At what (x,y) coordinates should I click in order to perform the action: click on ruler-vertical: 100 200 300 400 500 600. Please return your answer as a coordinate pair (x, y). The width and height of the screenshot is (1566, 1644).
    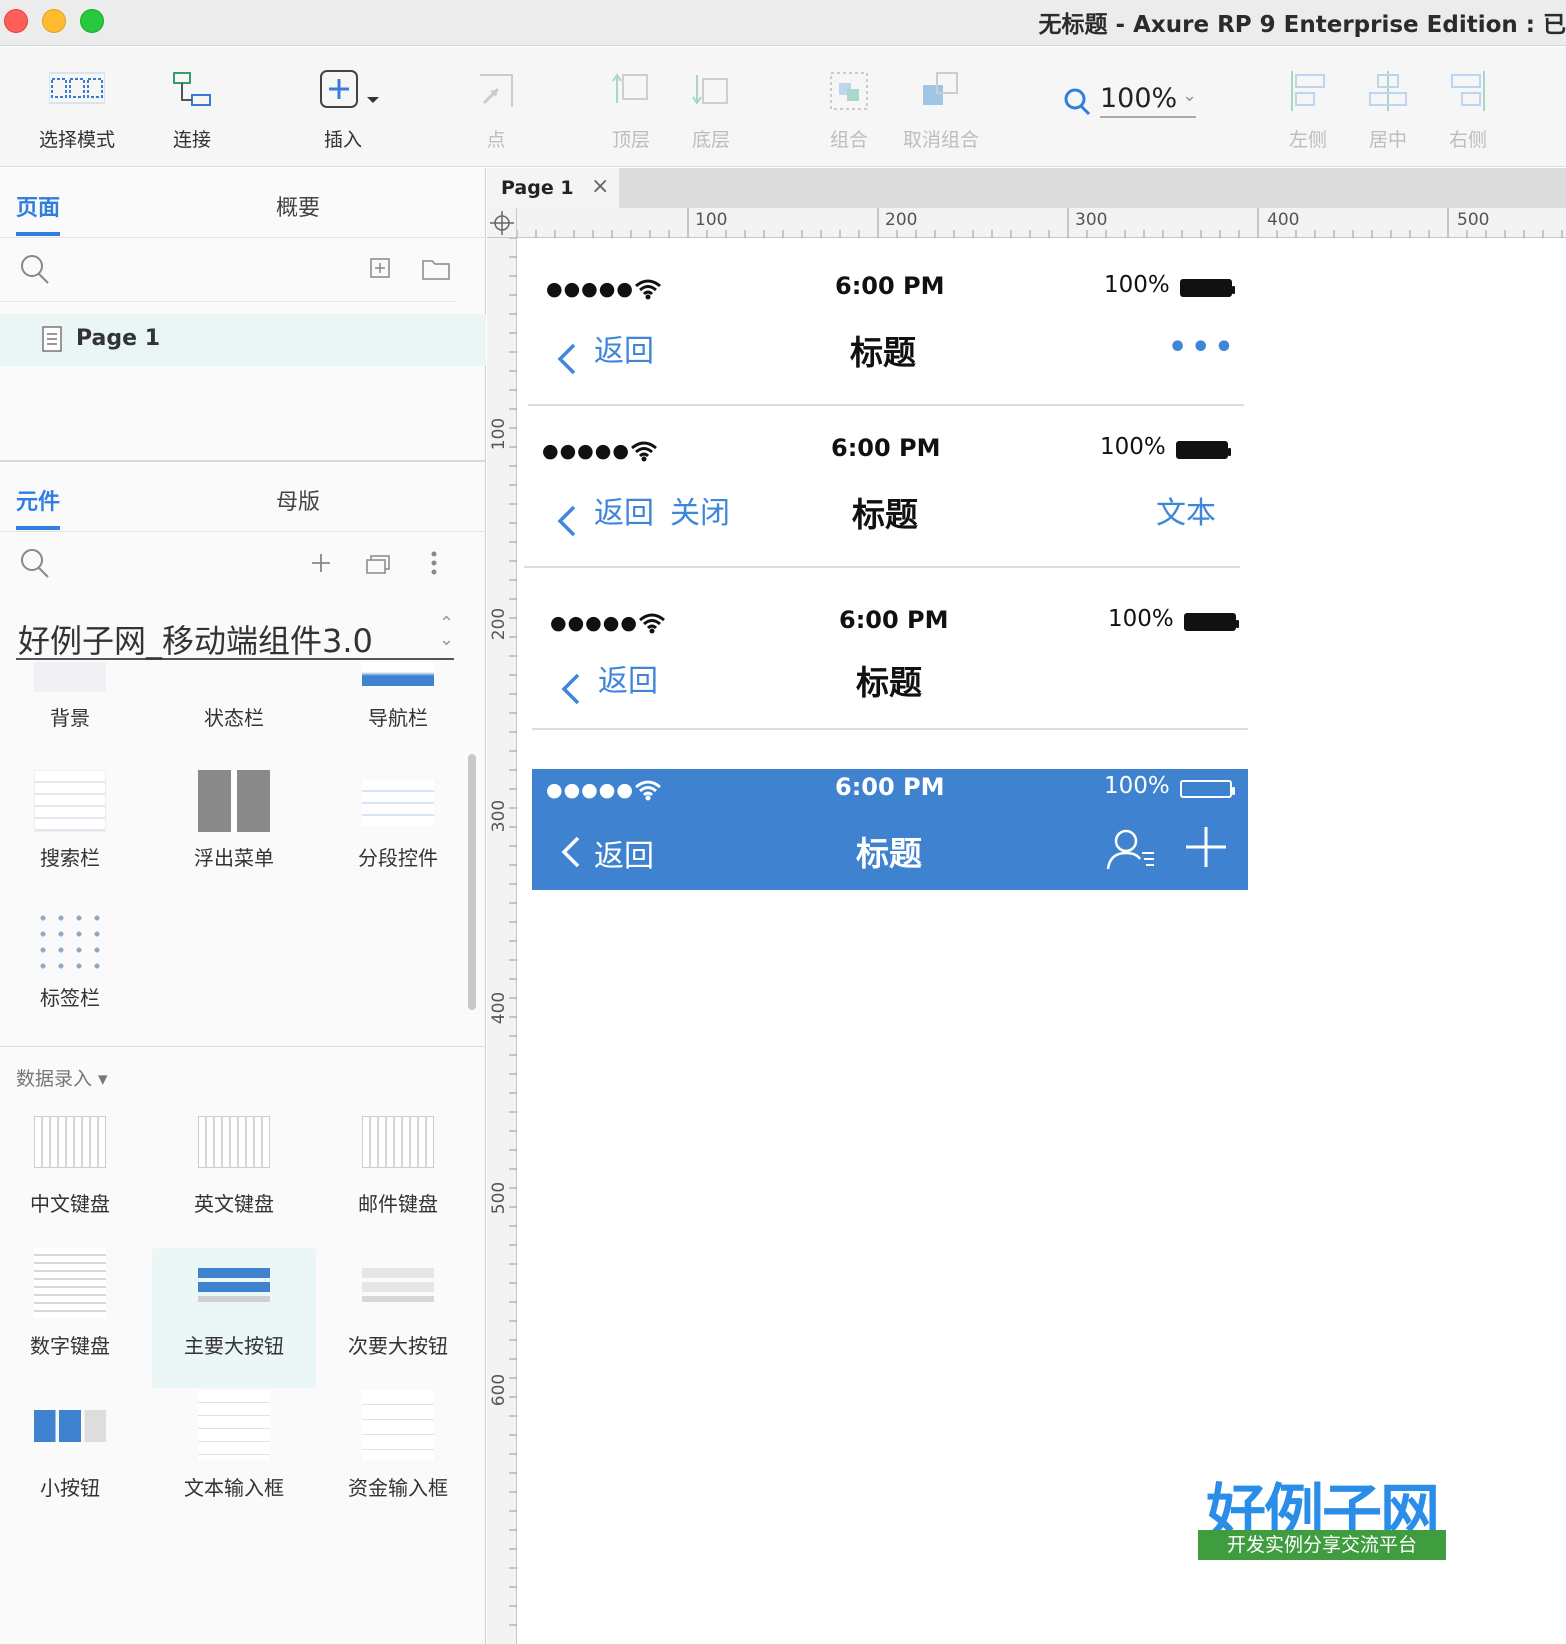
    Looking at the image, I should click on (502, 941).